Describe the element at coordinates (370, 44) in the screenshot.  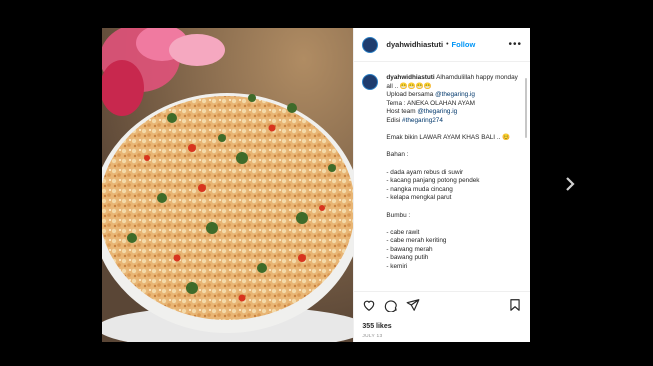
I see `avatar` at that location.